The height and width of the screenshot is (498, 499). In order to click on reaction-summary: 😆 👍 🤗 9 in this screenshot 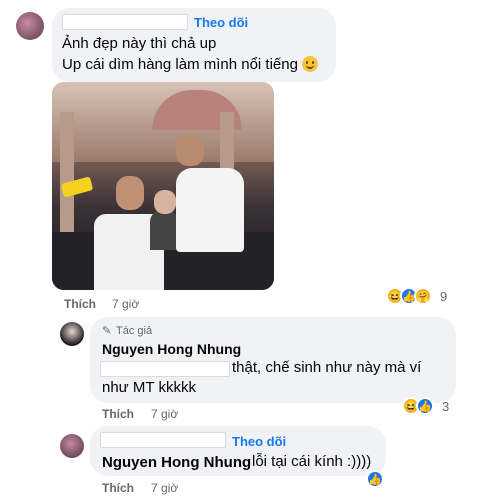, I will do `click(421, 297)`.